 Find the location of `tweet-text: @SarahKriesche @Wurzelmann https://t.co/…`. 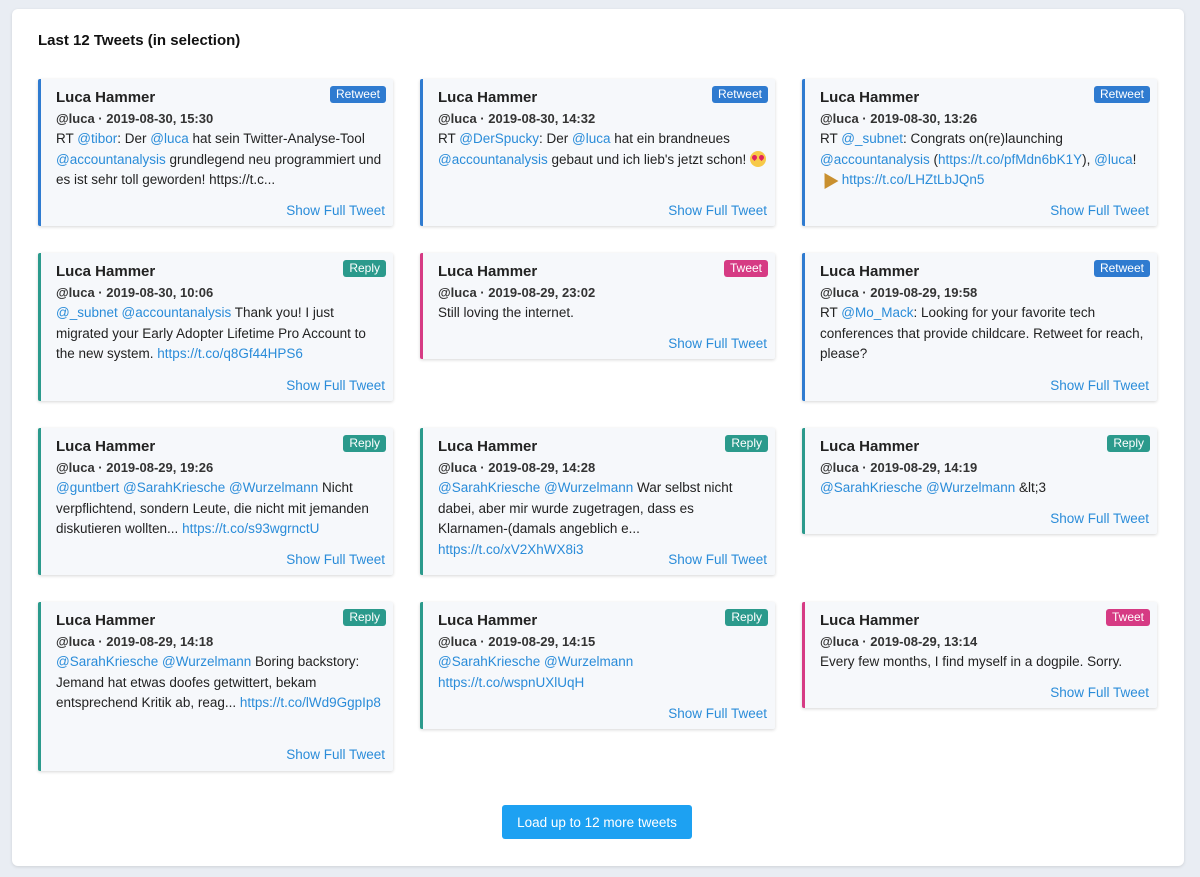

tweet-text: @SarahKriesche @Wurzelmann https://t.co/… is located at coordinates (602, 672).